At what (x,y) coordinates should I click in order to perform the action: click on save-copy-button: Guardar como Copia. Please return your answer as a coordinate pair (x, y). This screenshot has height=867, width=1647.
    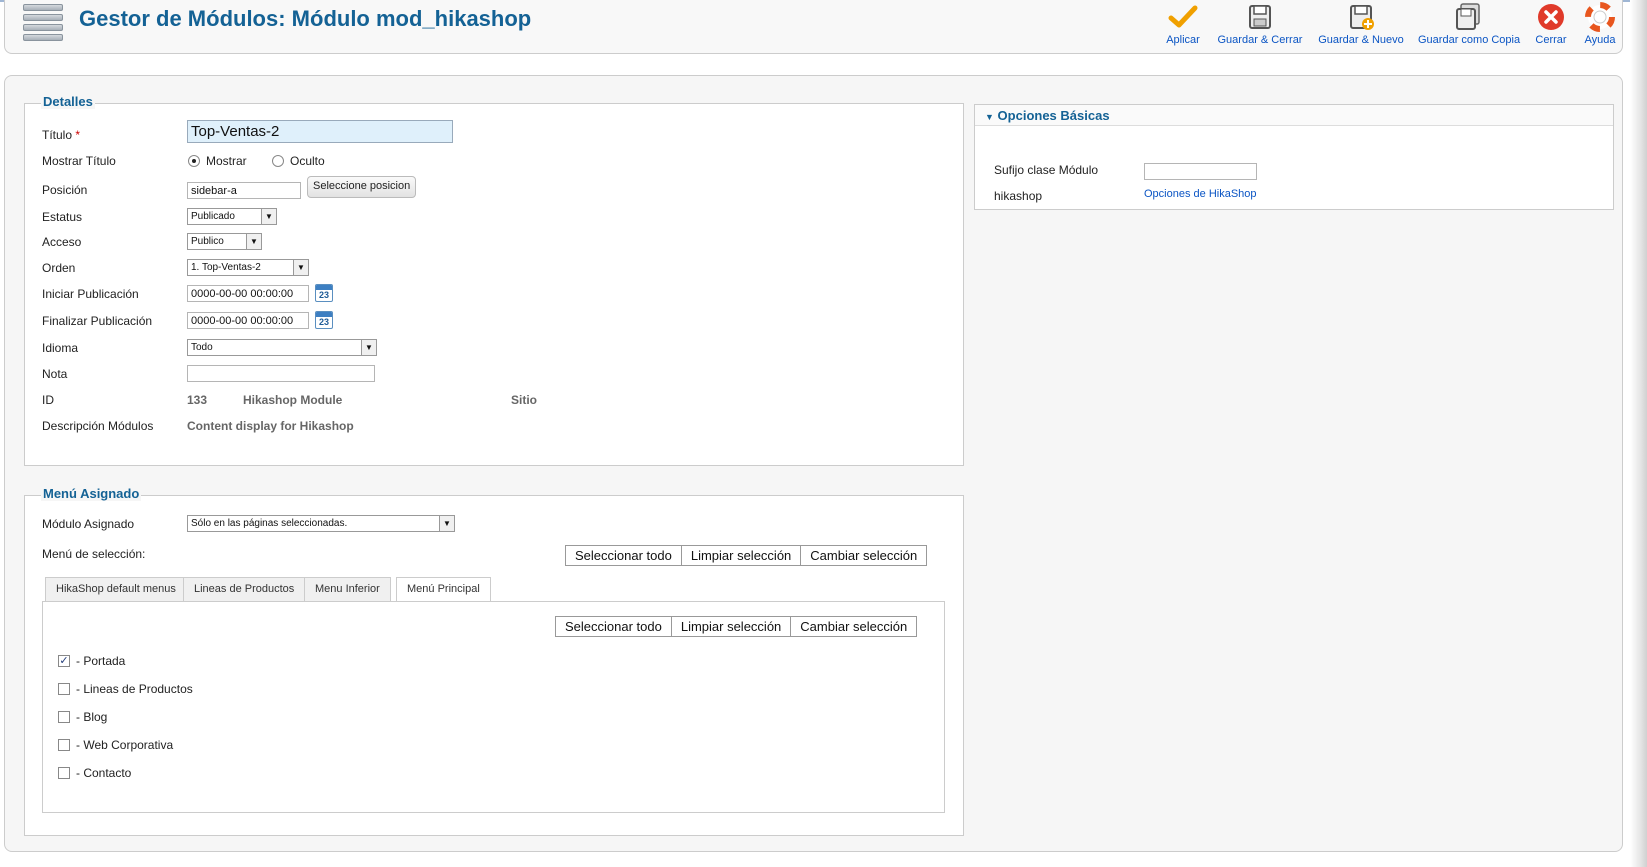
    Looking at the image, I should click on (1469, 24).